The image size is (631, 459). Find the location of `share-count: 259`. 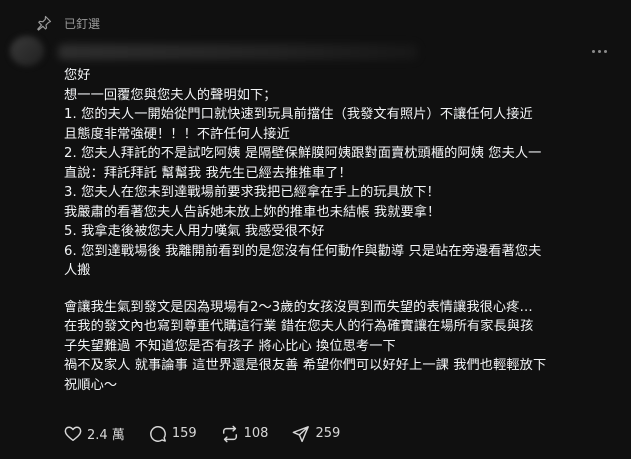

share-count: 259 is located at coordinates (328, 433).